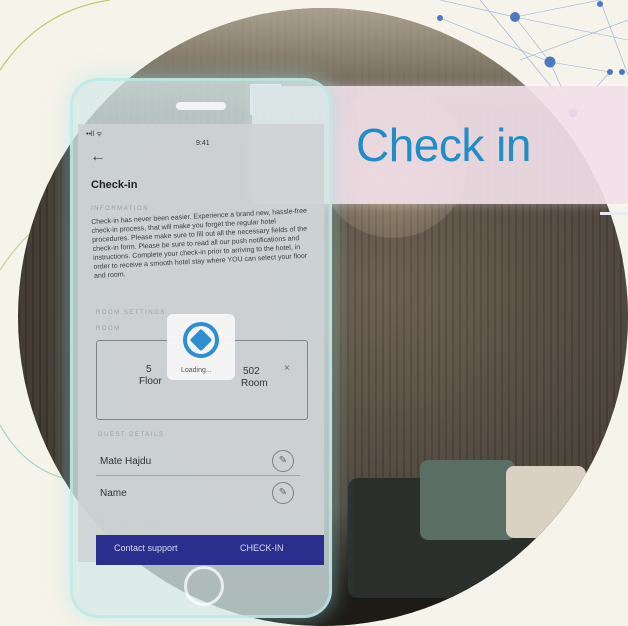 The height and width of the screenshot is (626, 628). I want to click on banner-corner-br, so click(614, 199).